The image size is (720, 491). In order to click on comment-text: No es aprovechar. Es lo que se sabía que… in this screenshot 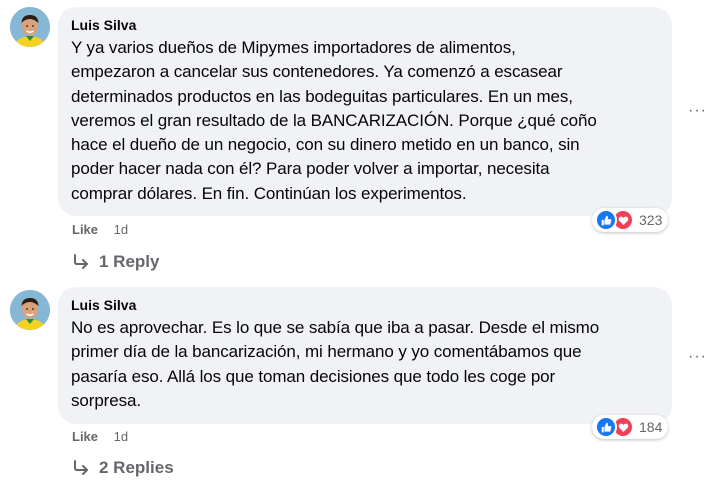, I will do `click(335, 364)`.